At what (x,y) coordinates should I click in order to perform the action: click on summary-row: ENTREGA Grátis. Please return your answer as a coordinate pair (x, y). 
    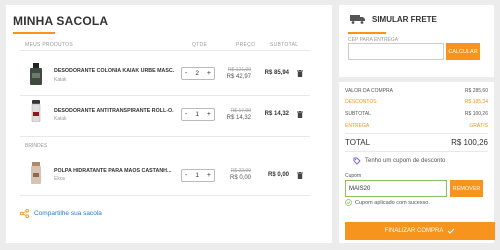
    Looking at the image, I should click on (416, 126).